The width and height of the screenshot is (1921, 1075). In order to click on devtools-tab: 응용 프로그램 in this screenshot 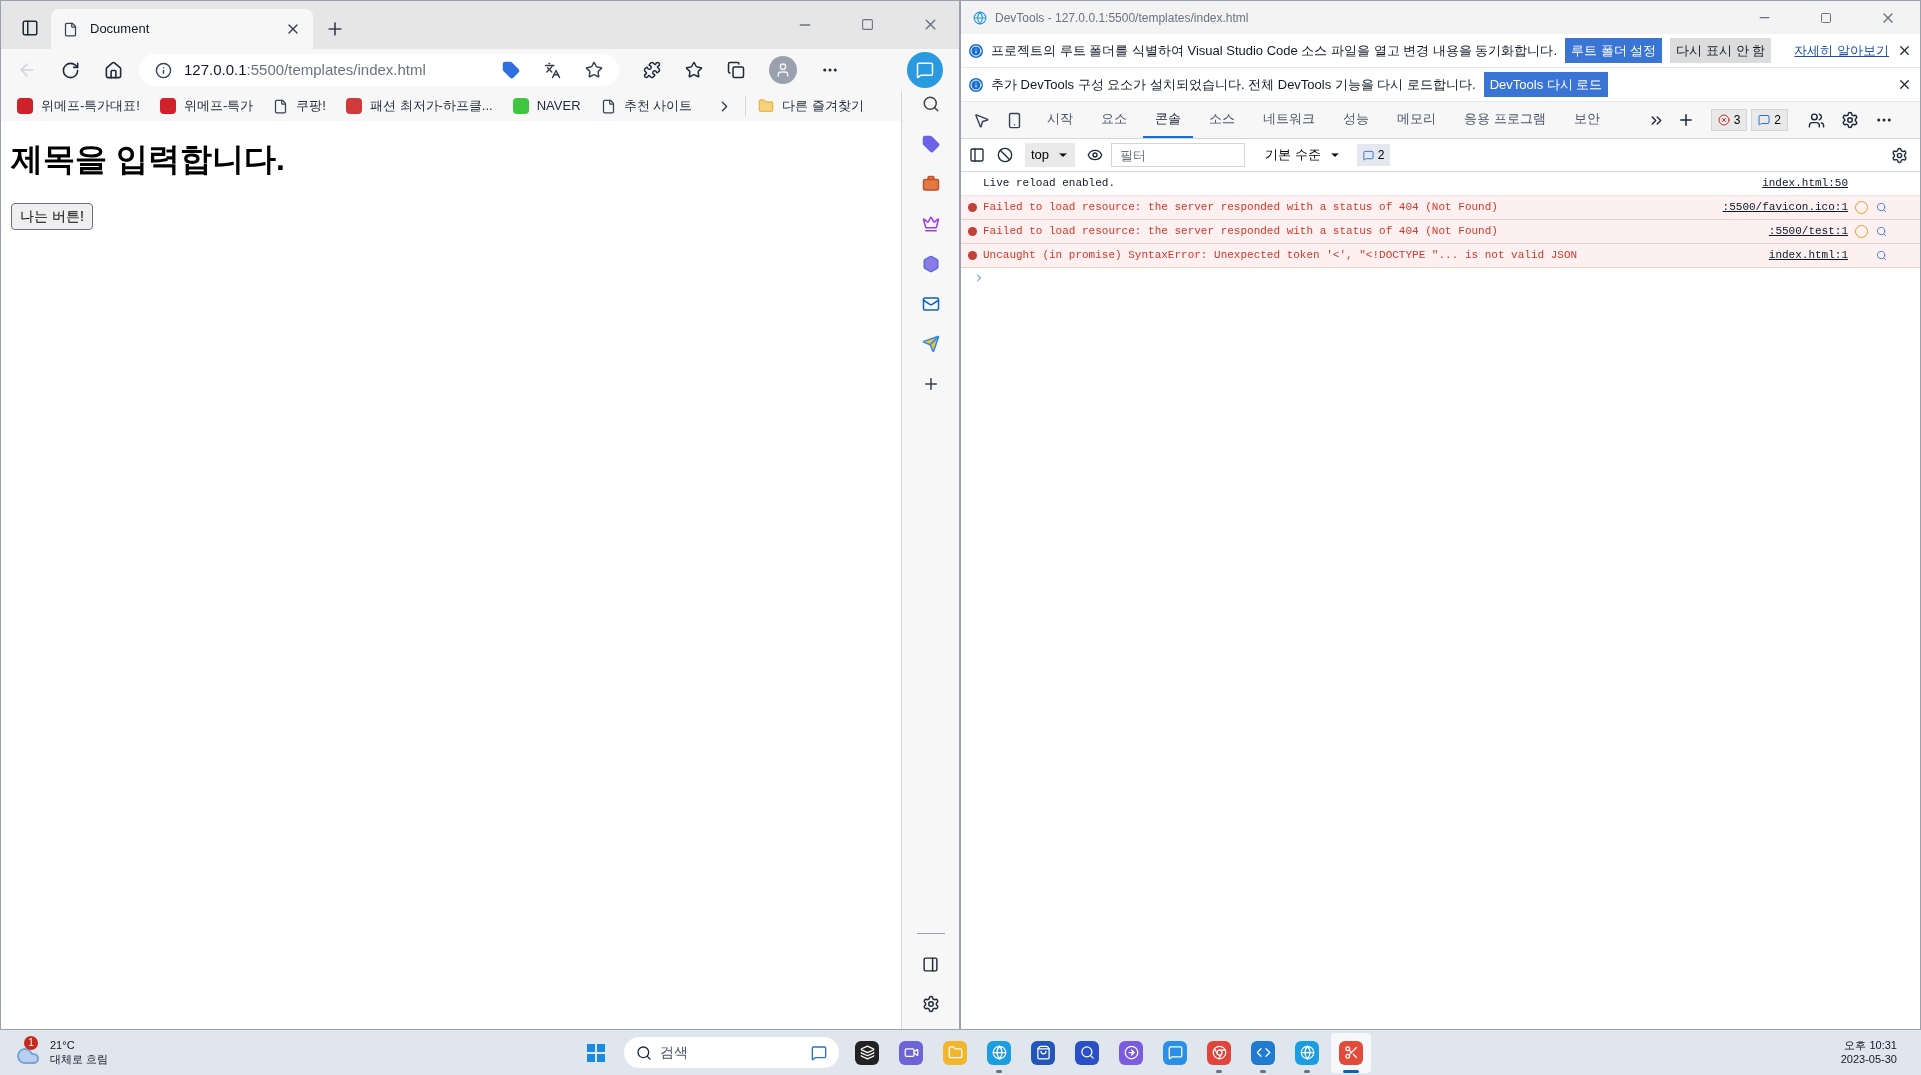, I will do `click(1505, 120)`.